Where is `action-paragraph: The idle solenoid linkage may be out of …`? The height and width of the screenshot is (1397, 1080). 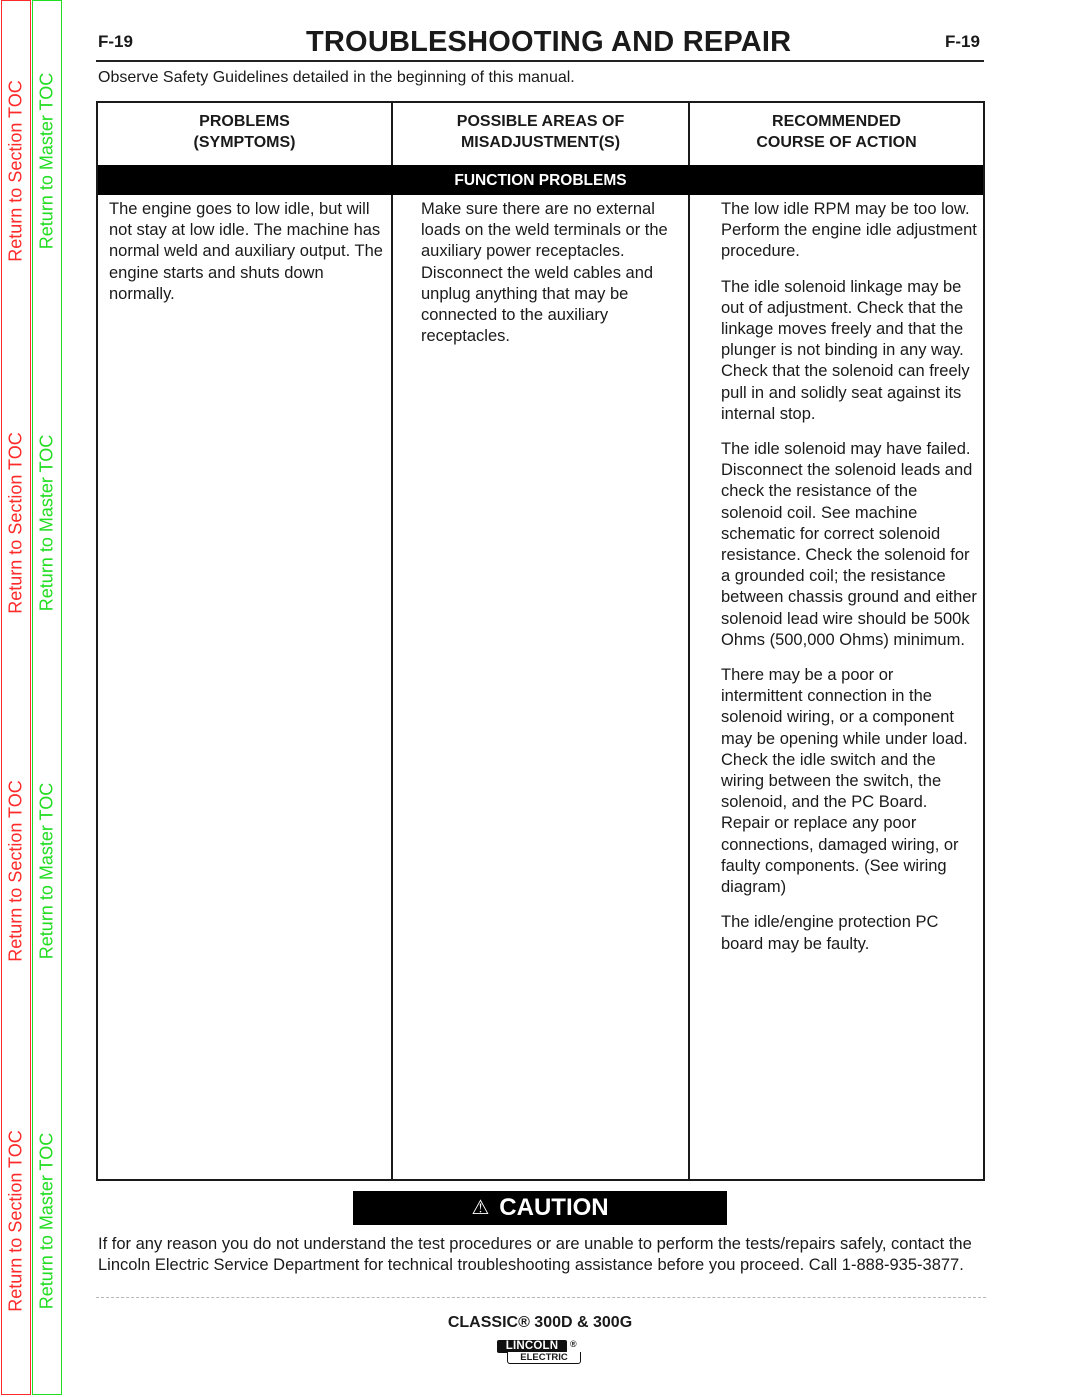
action-paragraph: The idle solenoid linkage may be out of … is located at coordinates (845, 350).